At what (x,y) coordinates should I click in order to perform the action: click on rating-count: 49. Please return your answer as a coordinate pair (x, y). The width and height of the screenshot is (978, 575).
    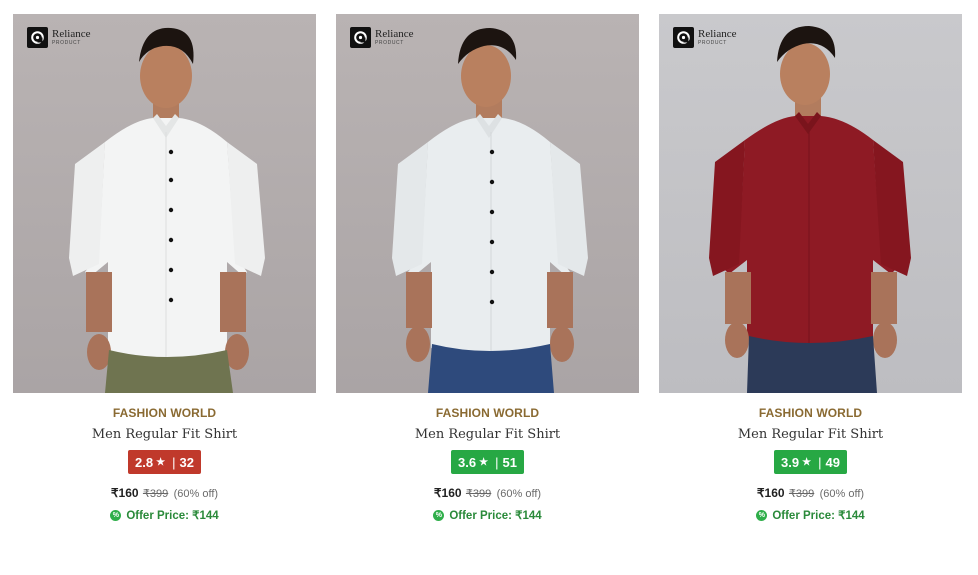
    Looking at the image, I should click on (832, 462).